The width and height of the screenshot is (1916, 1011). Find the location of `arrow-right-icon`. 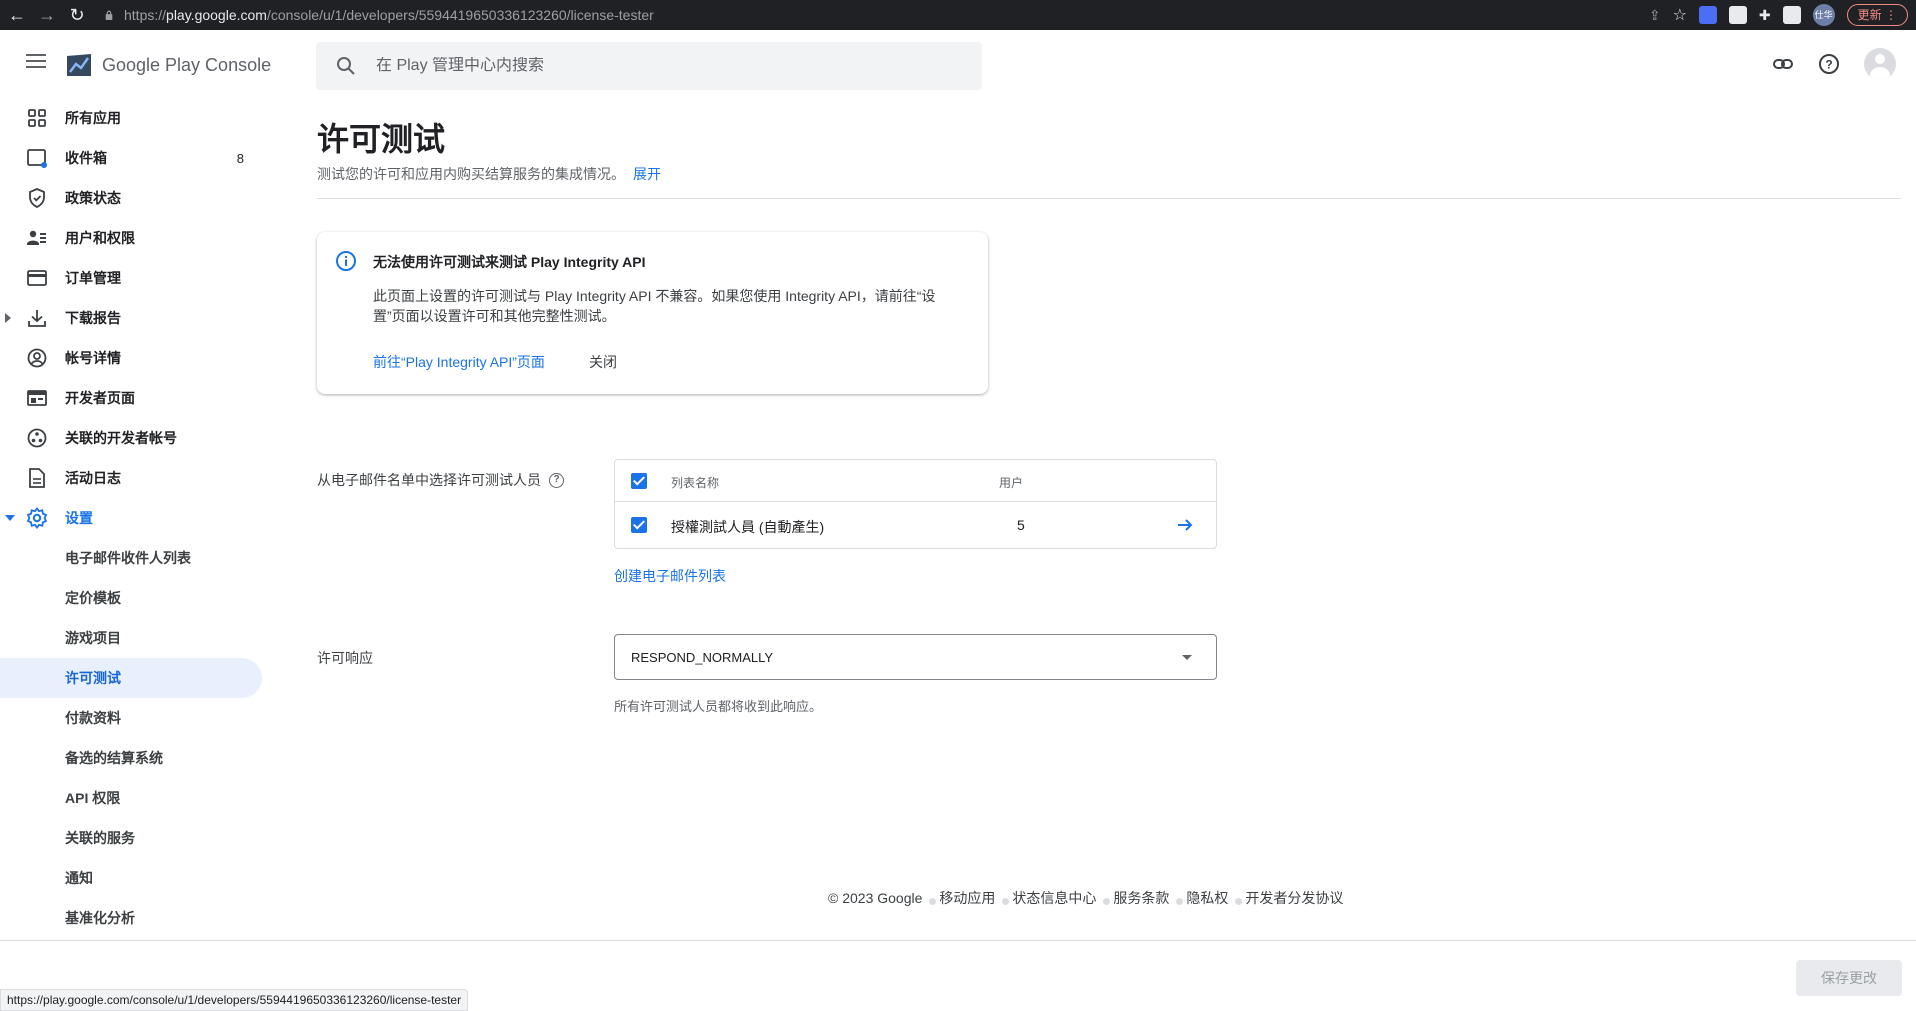

arrow-right-icon is located at coordinates (1185, 525).